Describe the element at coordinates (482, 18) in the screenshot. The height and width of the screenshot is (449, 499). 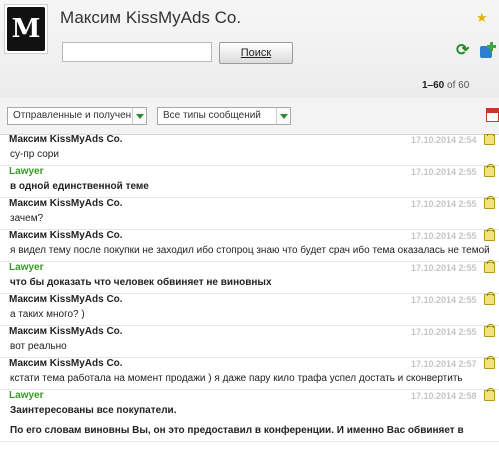
I see `star-icon: ★` at that location.